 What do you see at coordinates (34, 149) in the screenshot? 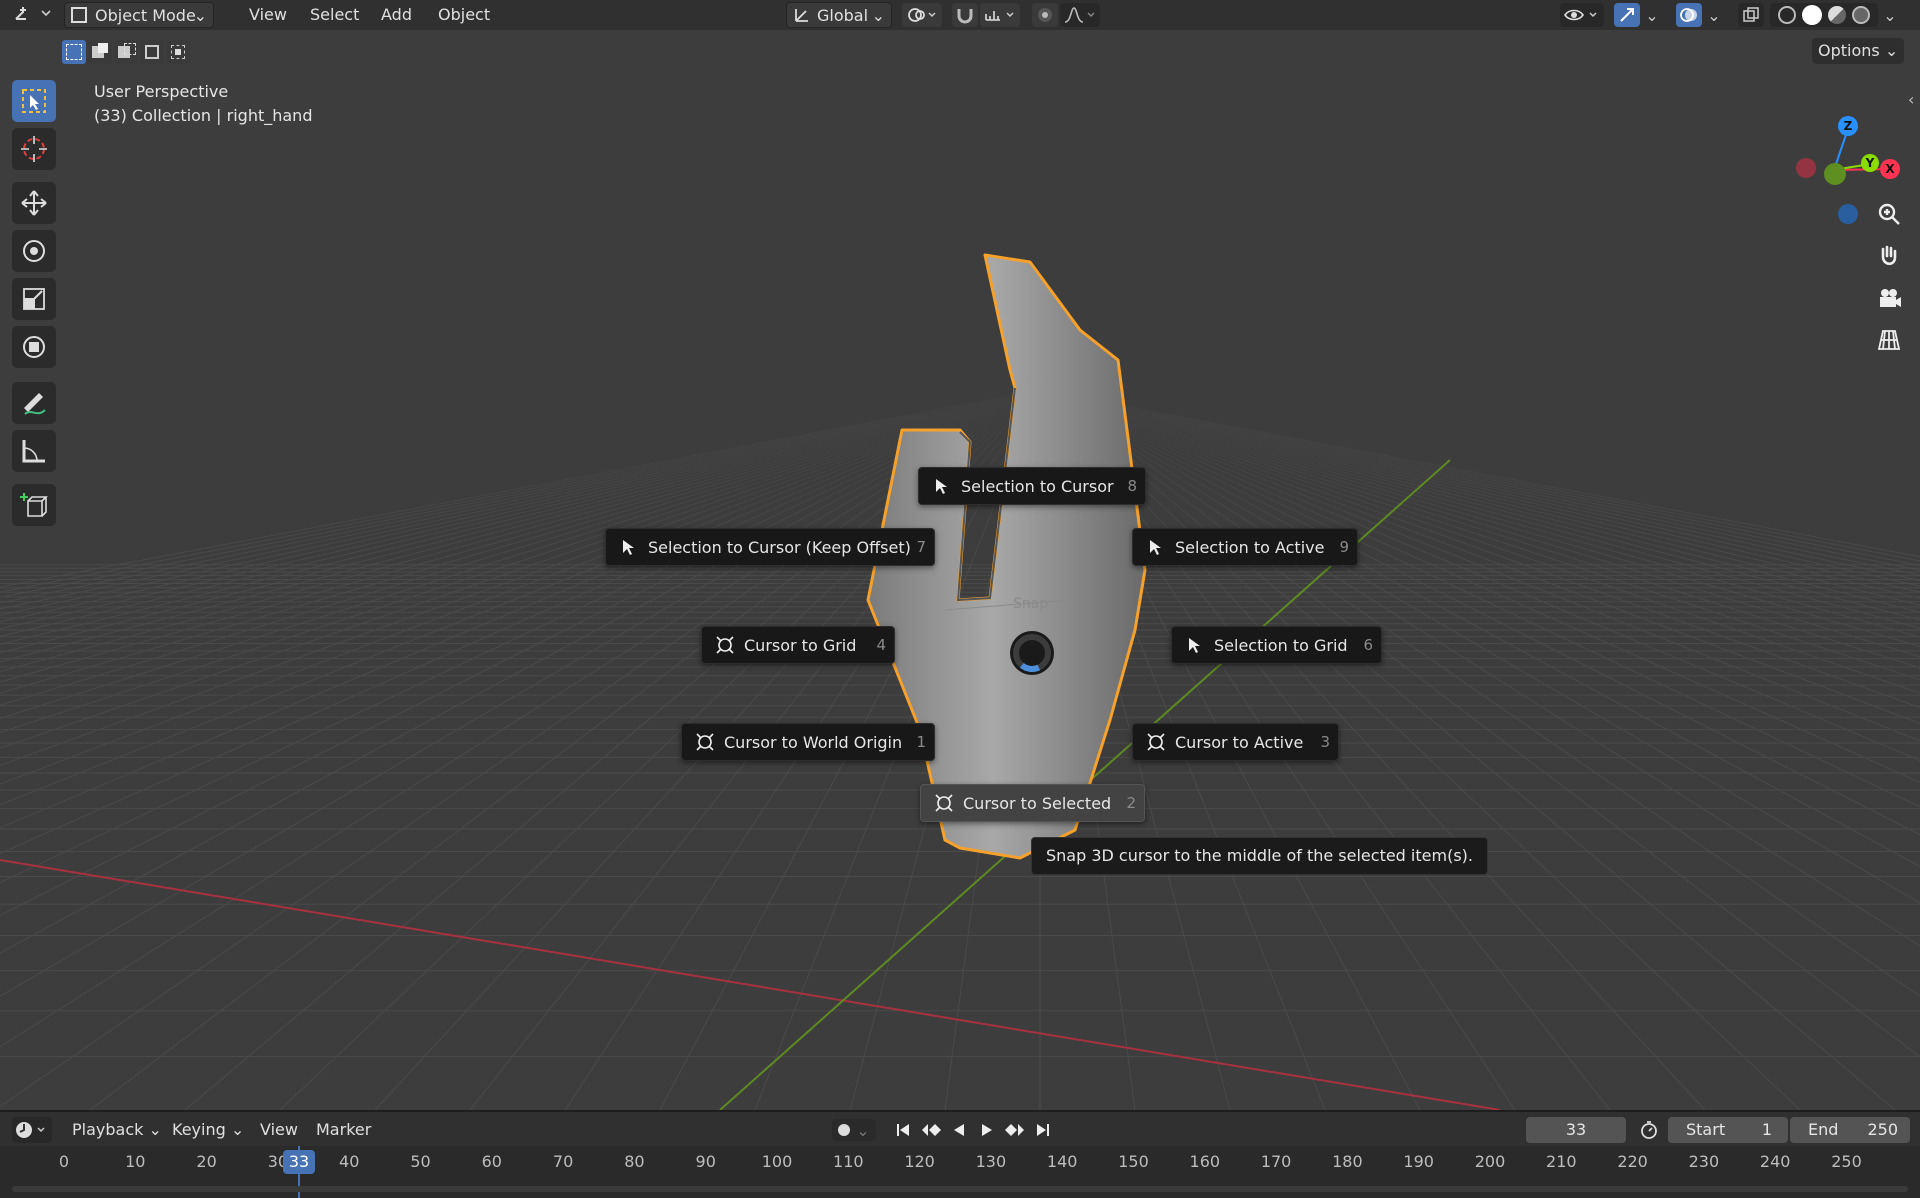
I see `cursor-tool` at bounding box center [34, 149].